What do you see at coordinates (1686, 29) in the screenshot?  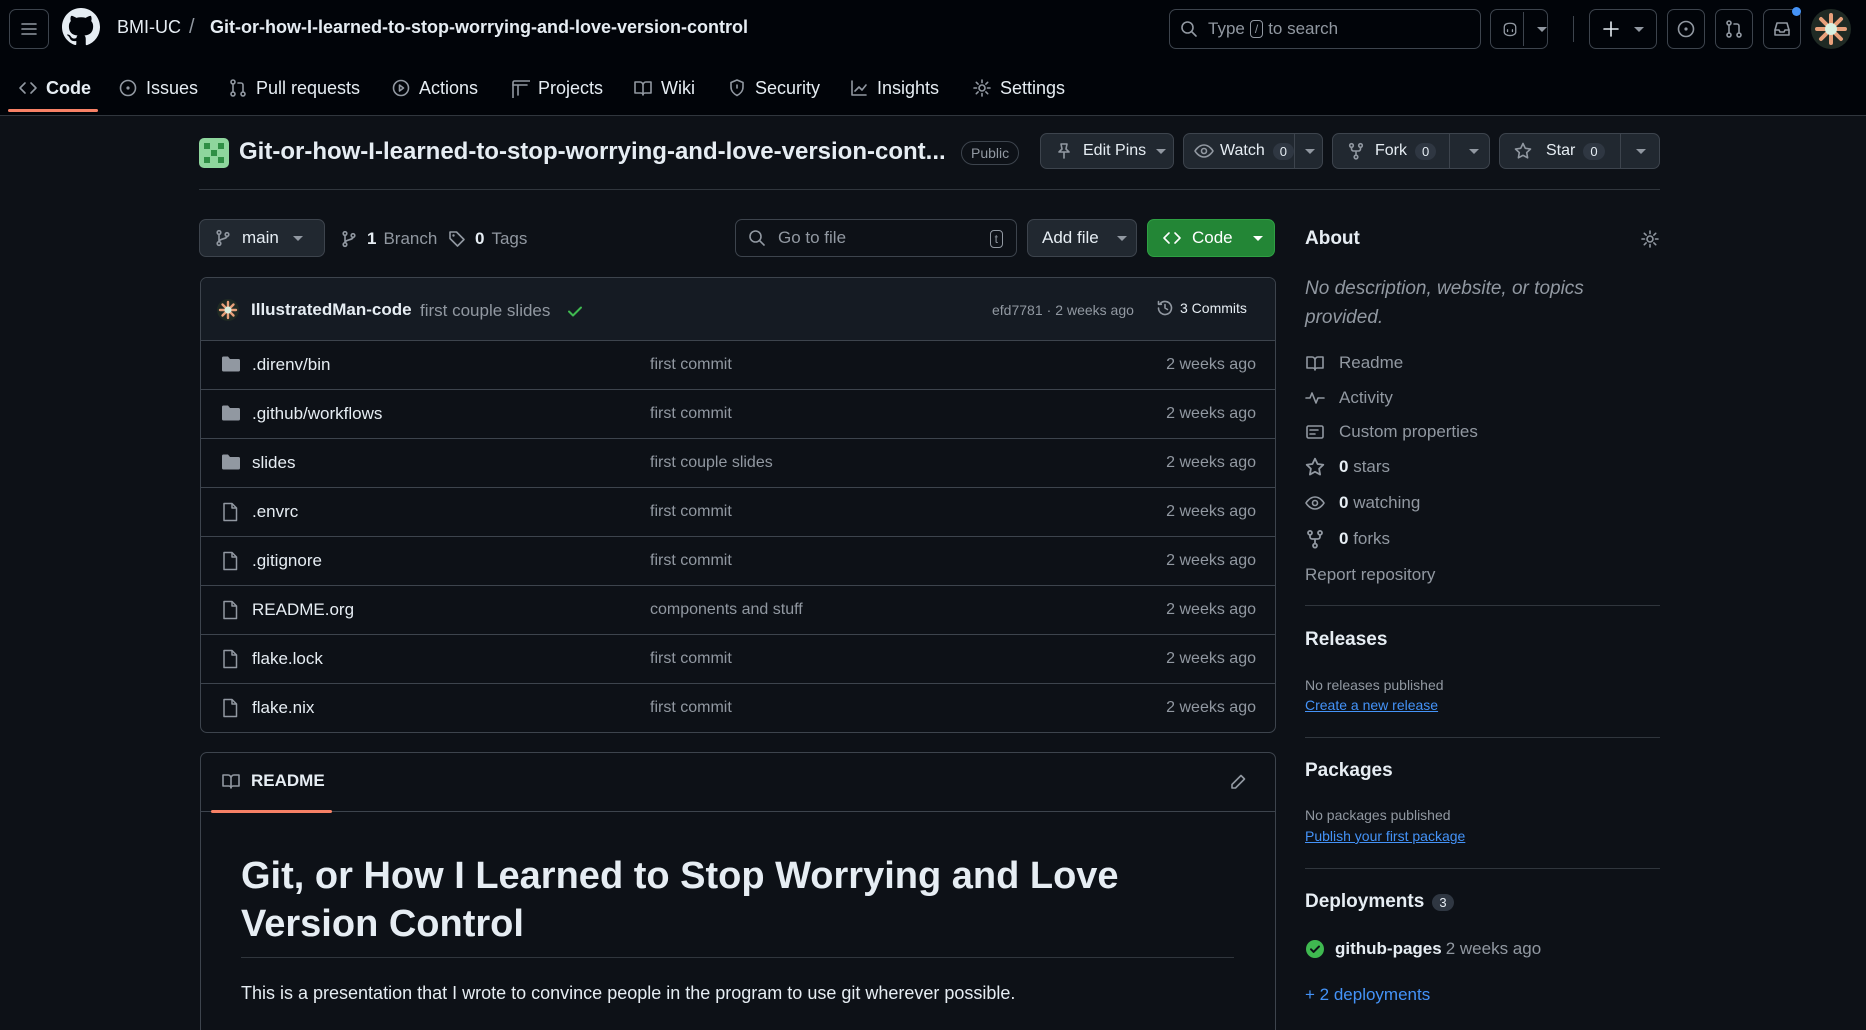 I see `issues-button` at bounding box center [1686, 29].